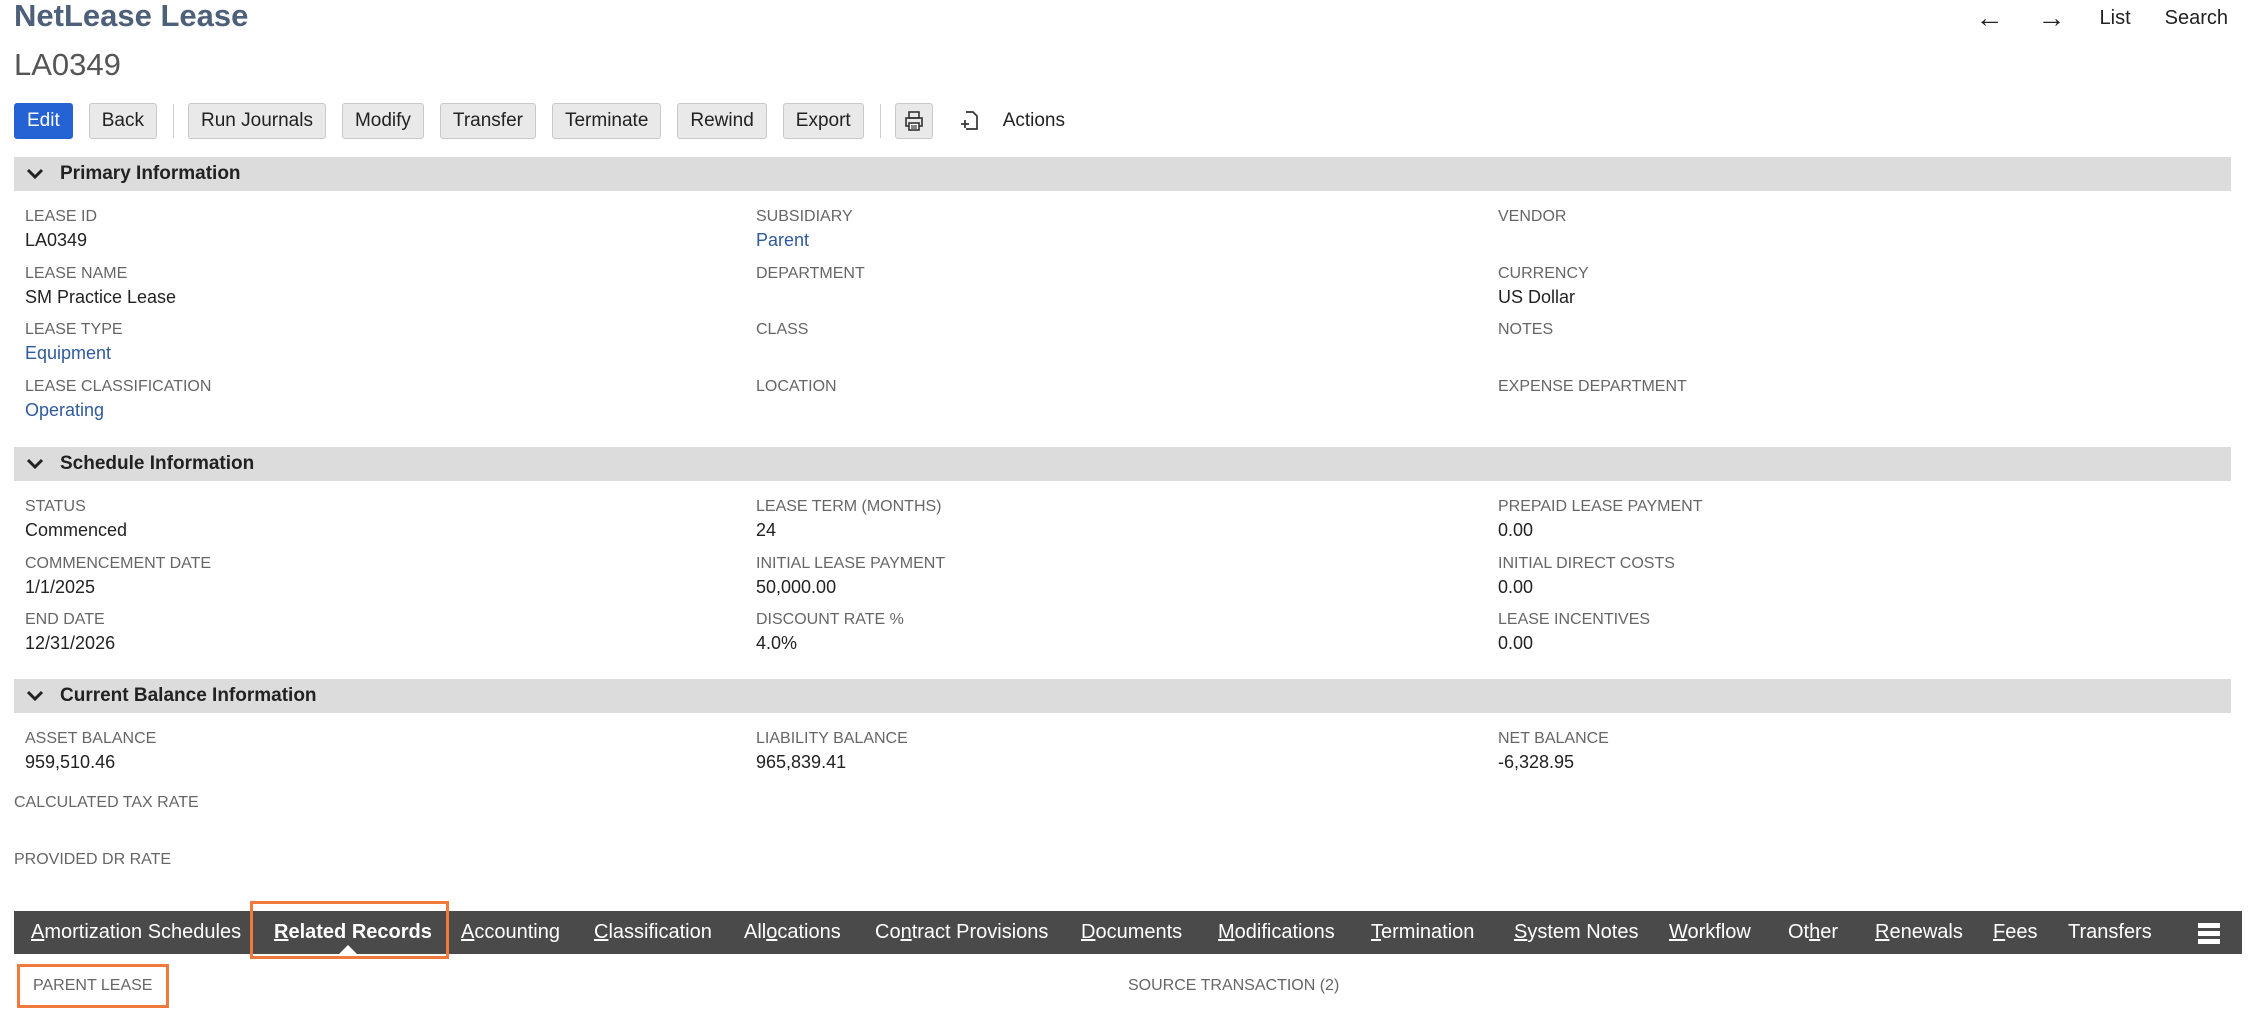  What do you see at coordinates (782, 329) in the screenshot?
I see `class-label: CLASS` at bounding box center [782, 329].